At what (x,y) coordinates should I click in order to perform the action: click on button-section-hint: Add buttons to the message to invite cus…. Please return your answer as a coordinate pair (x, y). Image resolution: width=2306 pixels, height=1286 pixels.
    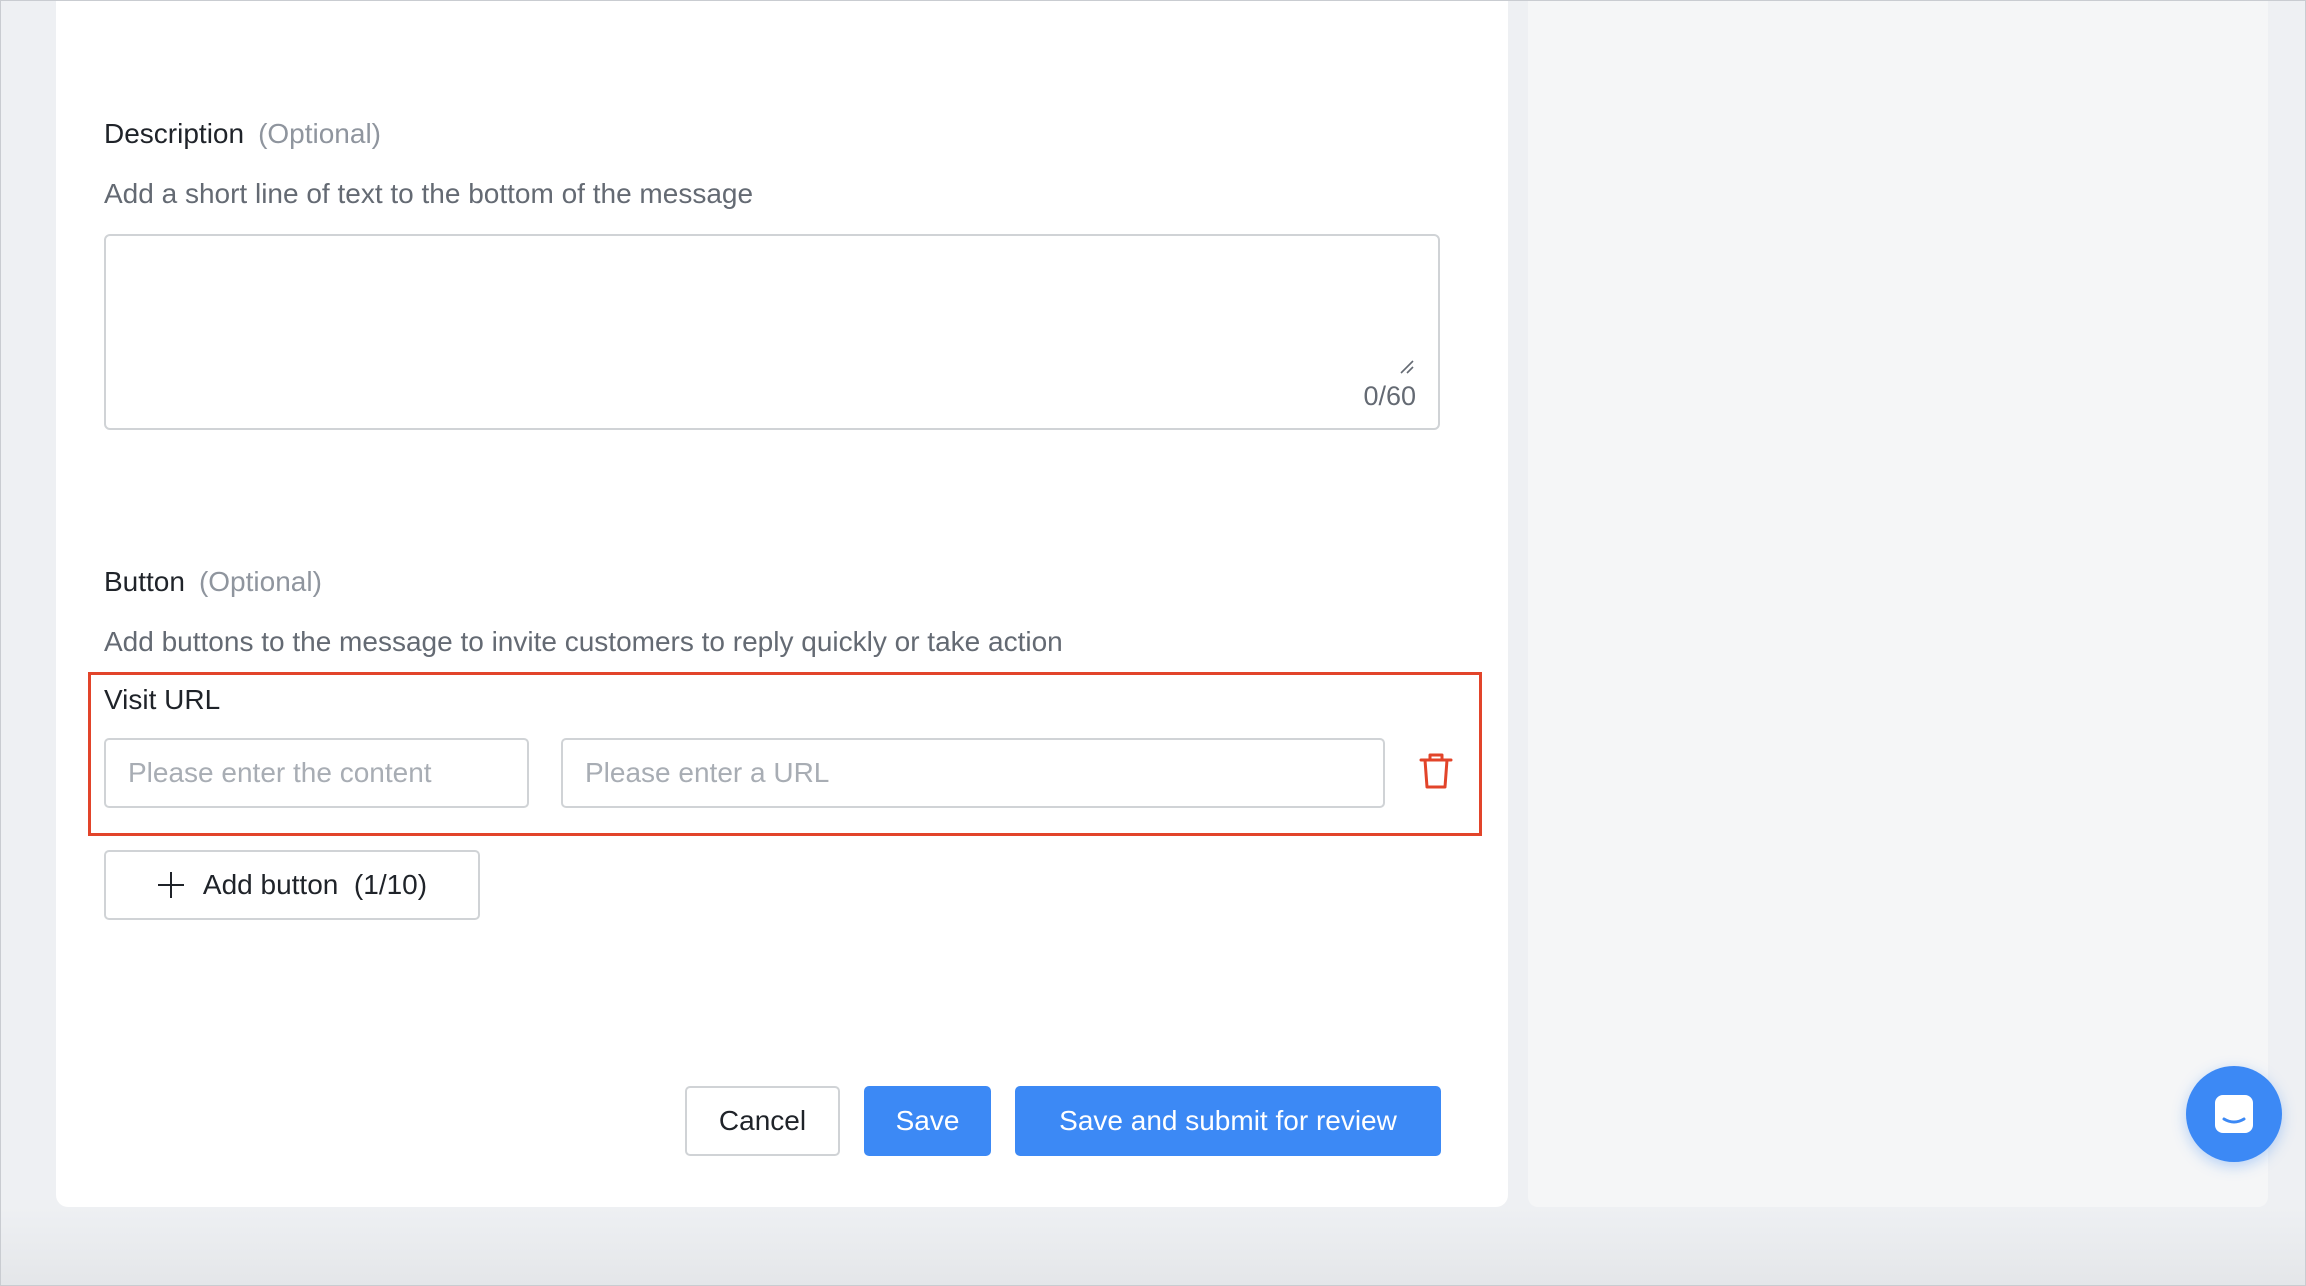
    Looking at the image, I should click on (583, 641).